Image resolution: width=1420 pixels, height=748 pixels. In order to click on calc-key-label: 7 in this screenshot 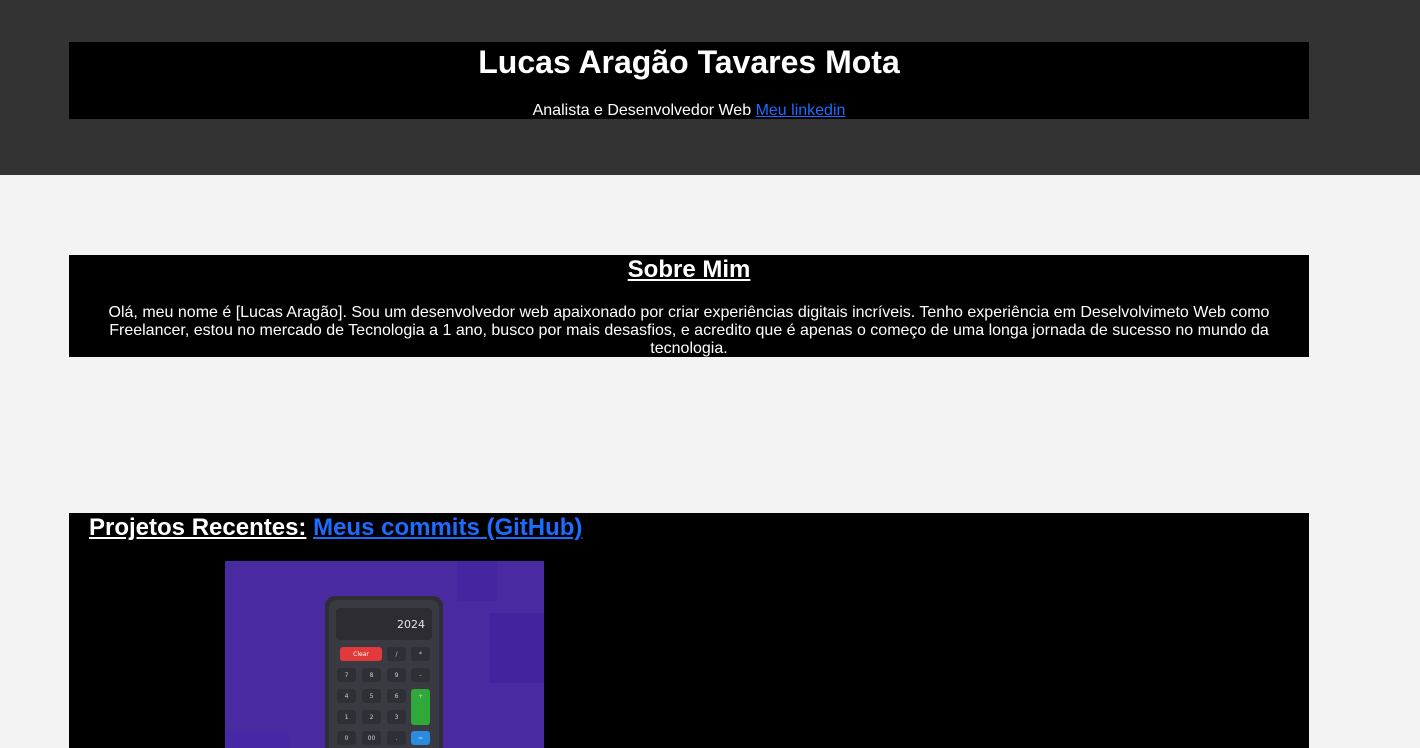, I will do `click(347, 675)`.